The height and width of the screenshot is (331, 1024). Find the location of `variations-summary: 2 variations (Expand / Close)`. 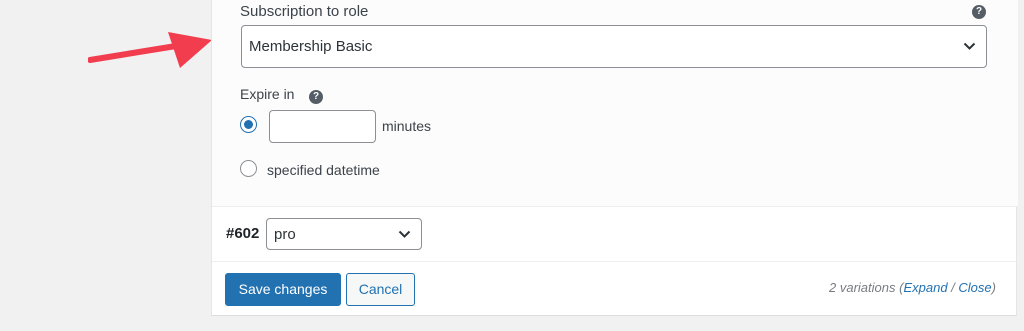

variations-summary: 2 variations (Expand / Close) is located at coordinates (912, 287).